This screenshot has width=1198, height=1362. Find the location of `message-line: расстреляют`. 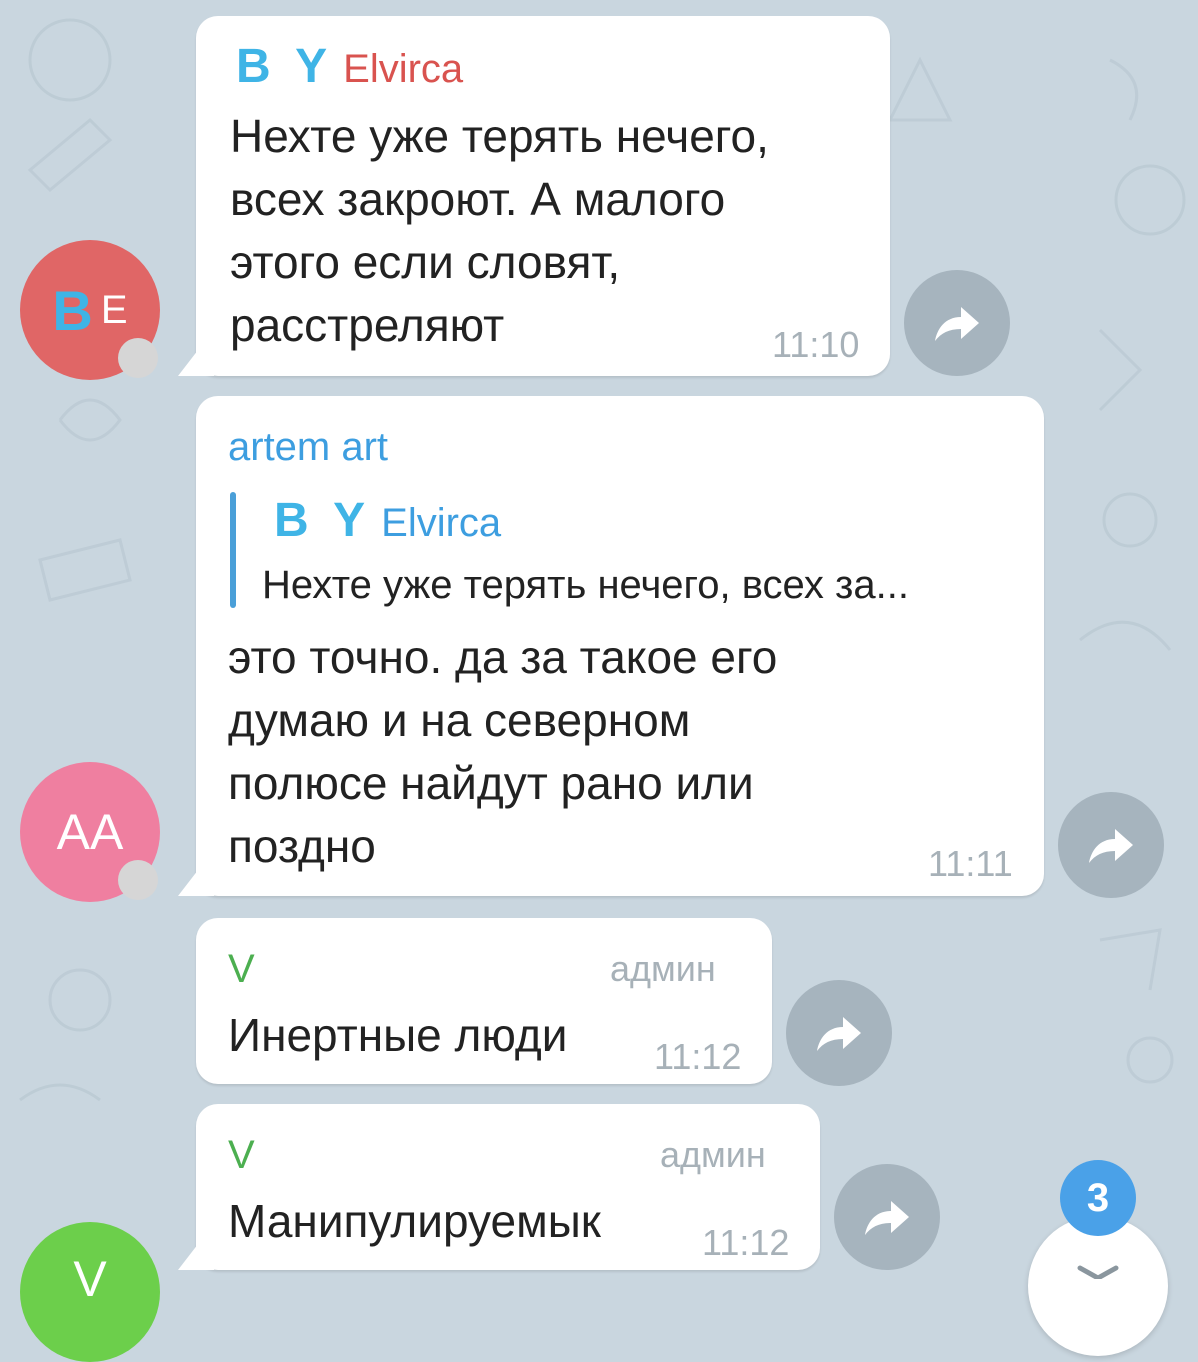

message-line: расстреляют is located at coordinates (367, 325).